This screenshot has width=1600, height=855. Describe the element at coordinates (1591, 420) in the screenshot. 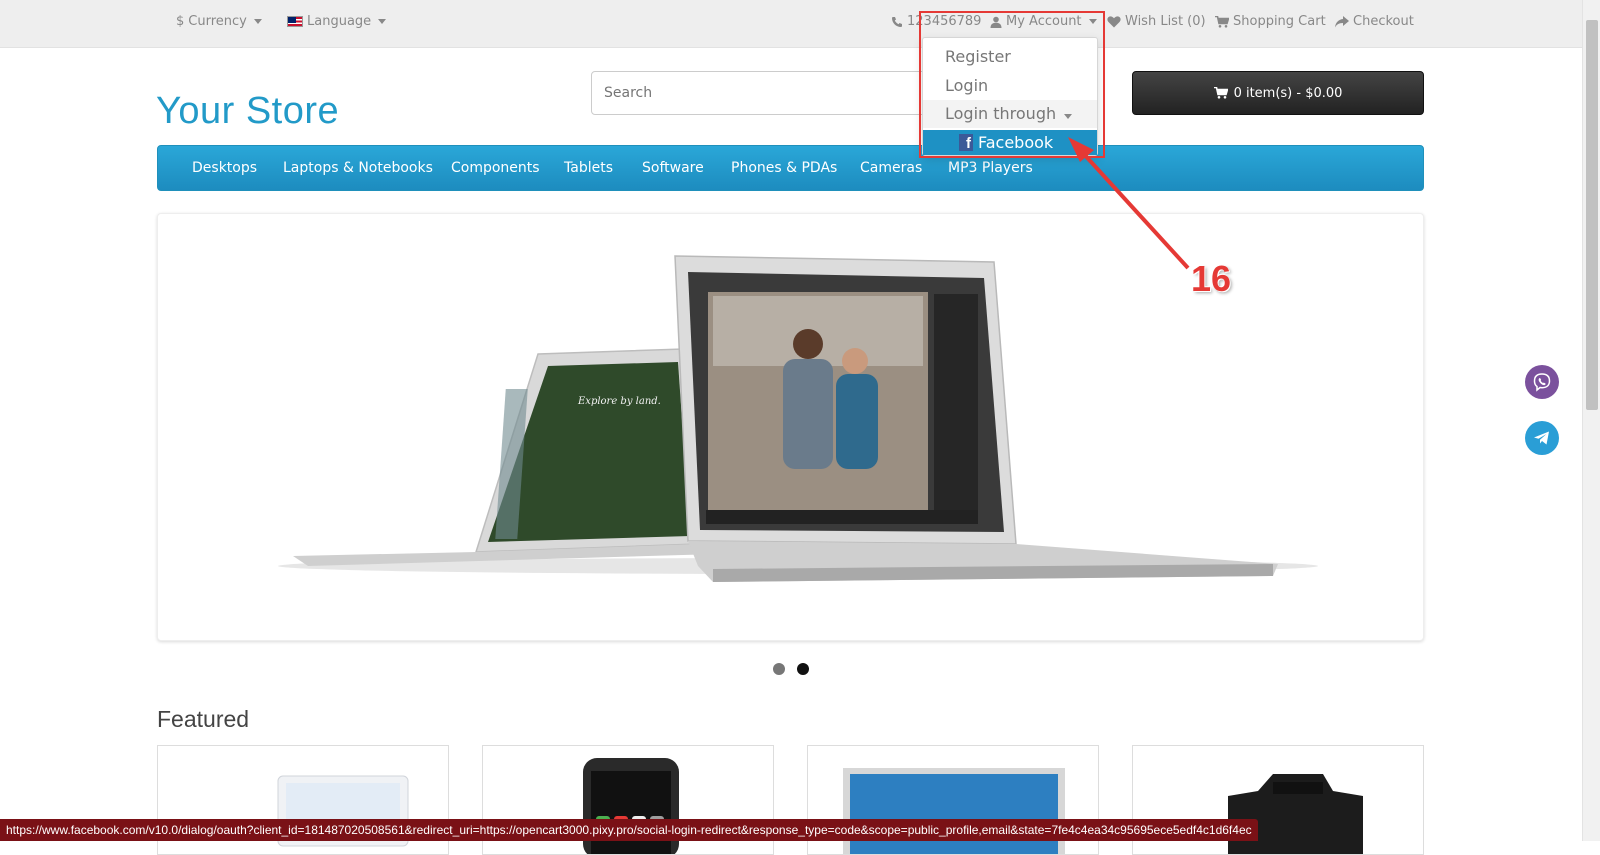

I see `page-scrollbar` at that location.